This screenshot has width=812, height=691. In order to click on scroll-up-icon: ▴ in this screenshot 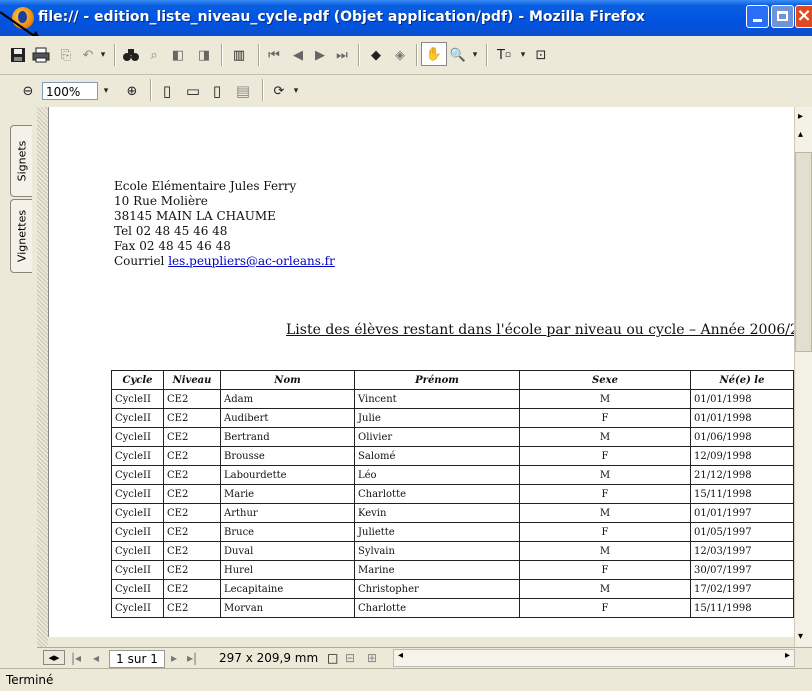, I will do `click(800, 134)`.